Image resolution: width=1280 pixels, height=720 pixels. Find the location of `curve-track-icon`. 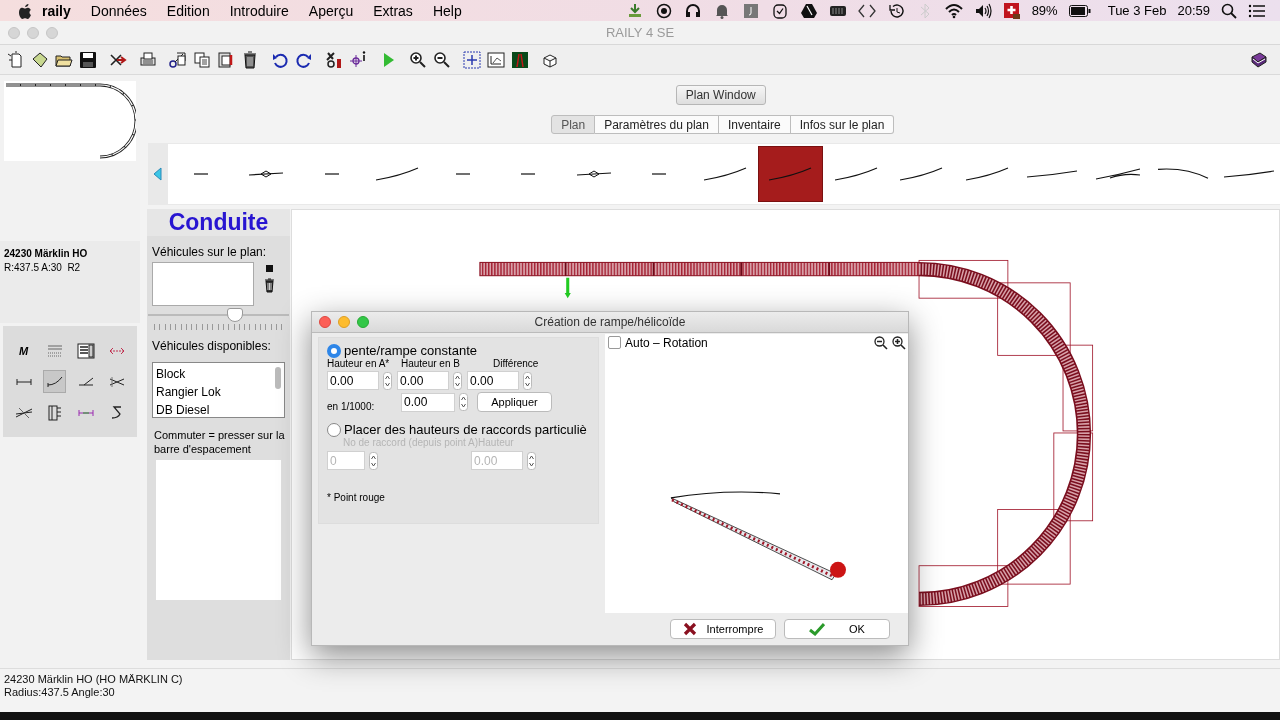

curve-track-icon is located at coordinates (54, 381).